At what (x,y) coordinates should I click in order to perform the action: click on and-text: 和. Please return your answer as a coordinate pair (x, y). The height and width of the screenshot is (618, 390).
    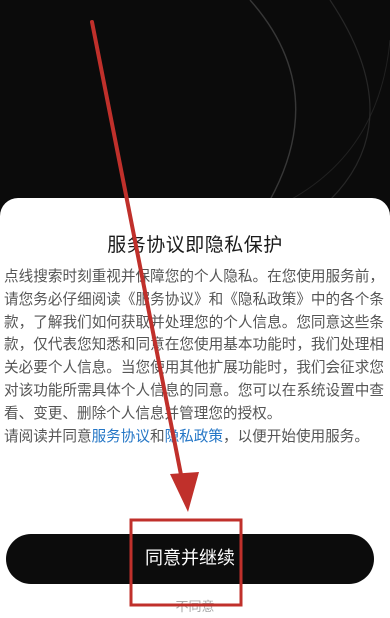
    Looking at the image, I should click on (157, 436).